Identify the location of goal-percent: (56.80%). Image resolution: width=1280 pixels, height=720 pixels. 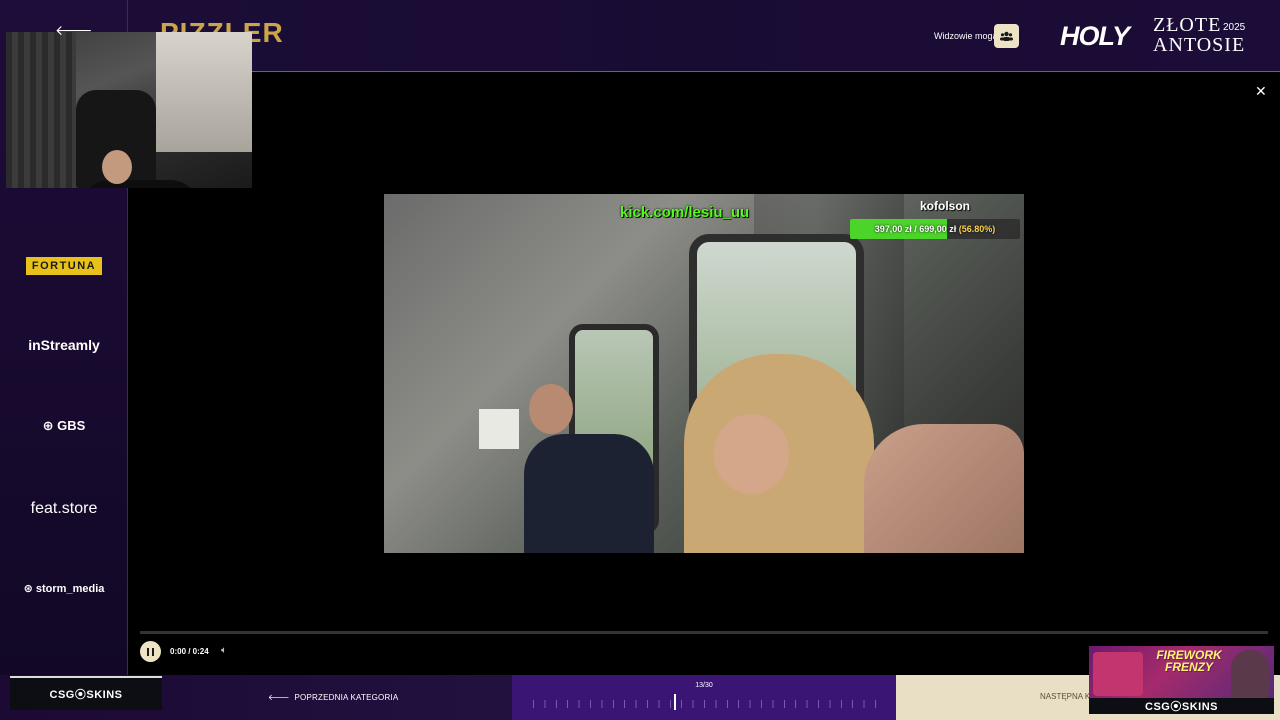
(977, 229).